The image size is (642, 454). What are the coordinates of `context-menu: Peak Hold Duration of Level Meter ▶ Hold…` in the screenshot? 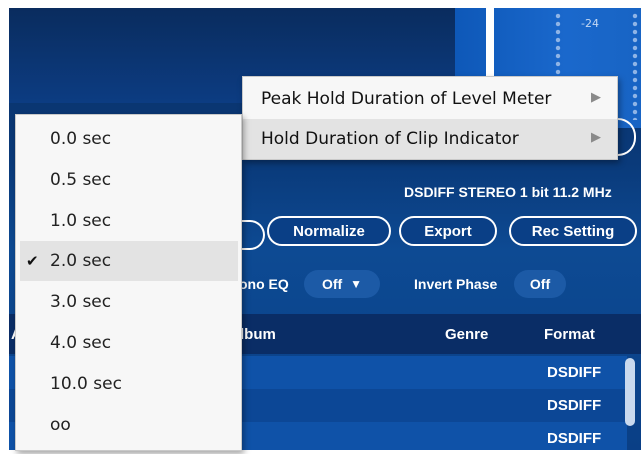 It's located at (430, 118).